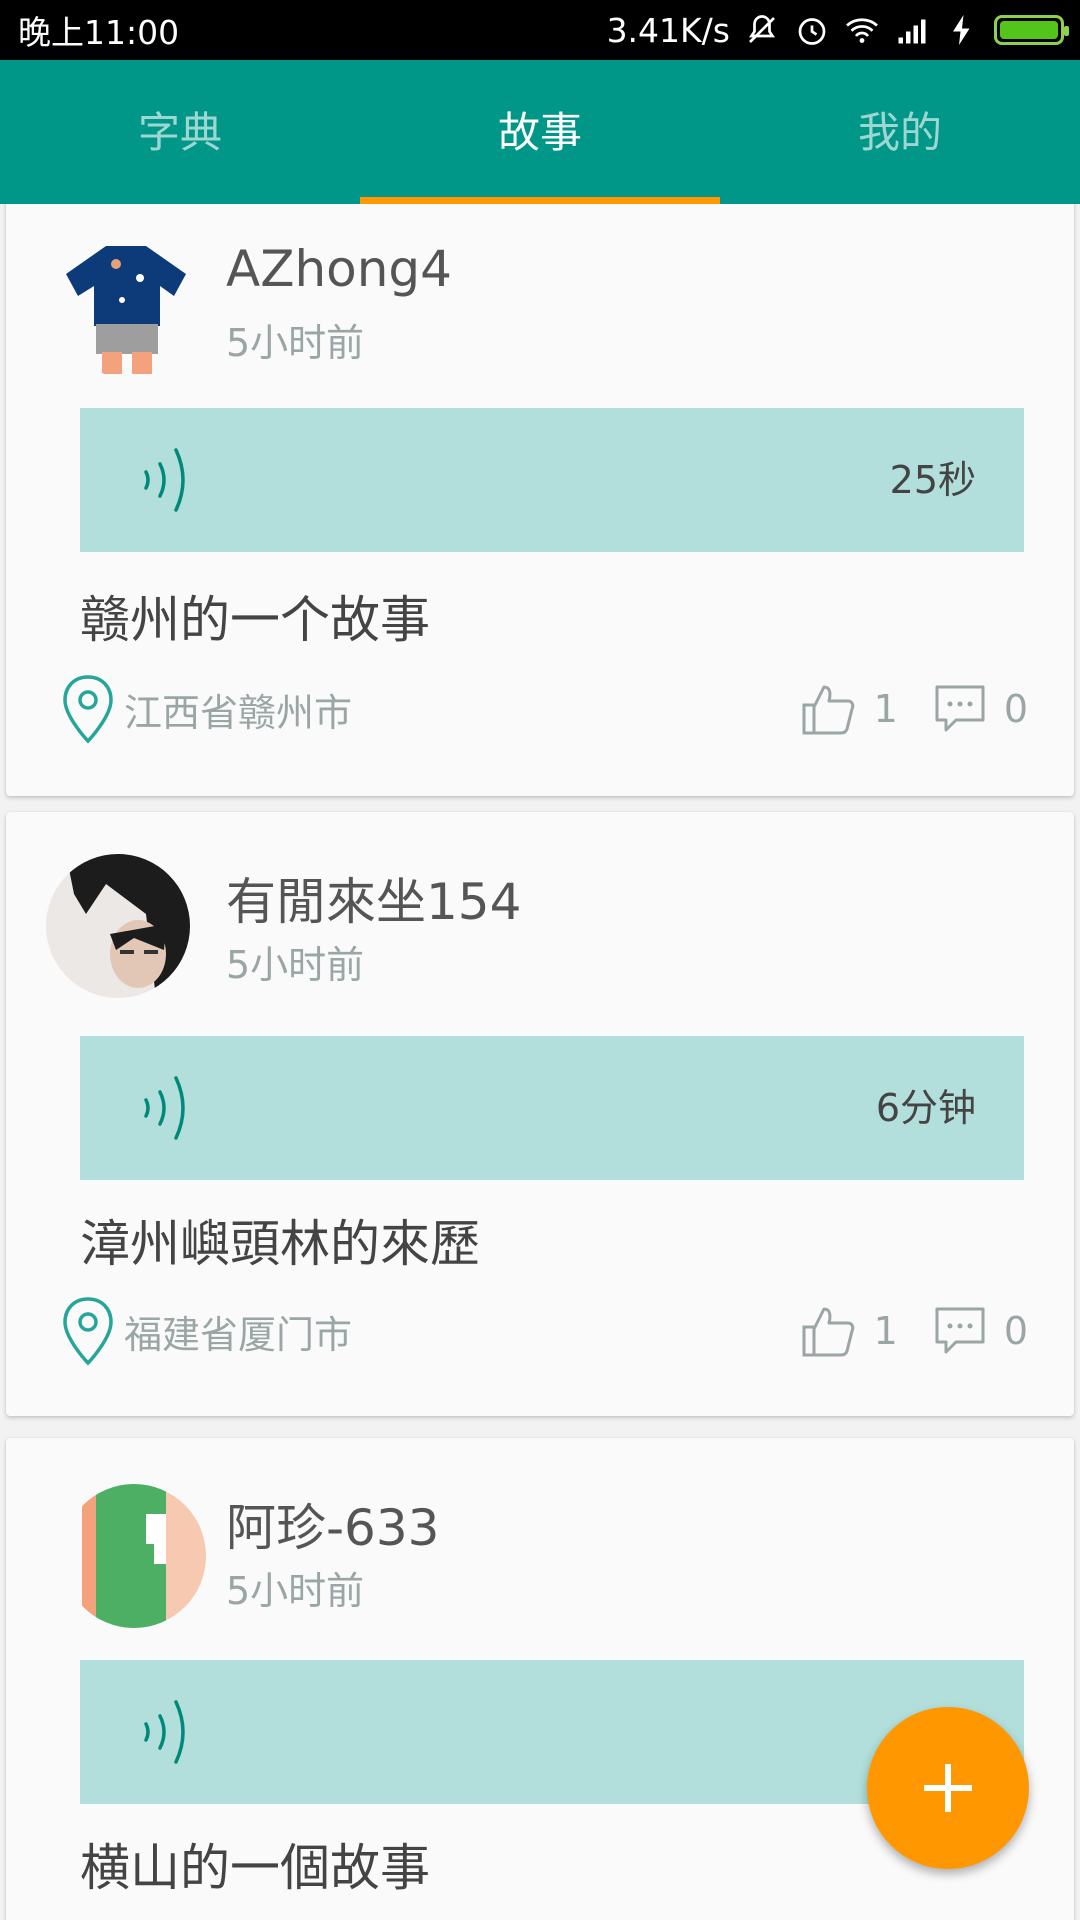 This screenshot has width=1080, height=1920. What do you see at coordinates (238, 1334) in the screenshot?
I see `location-text: 福建省厦门市` at bounding box center [238, 1334].